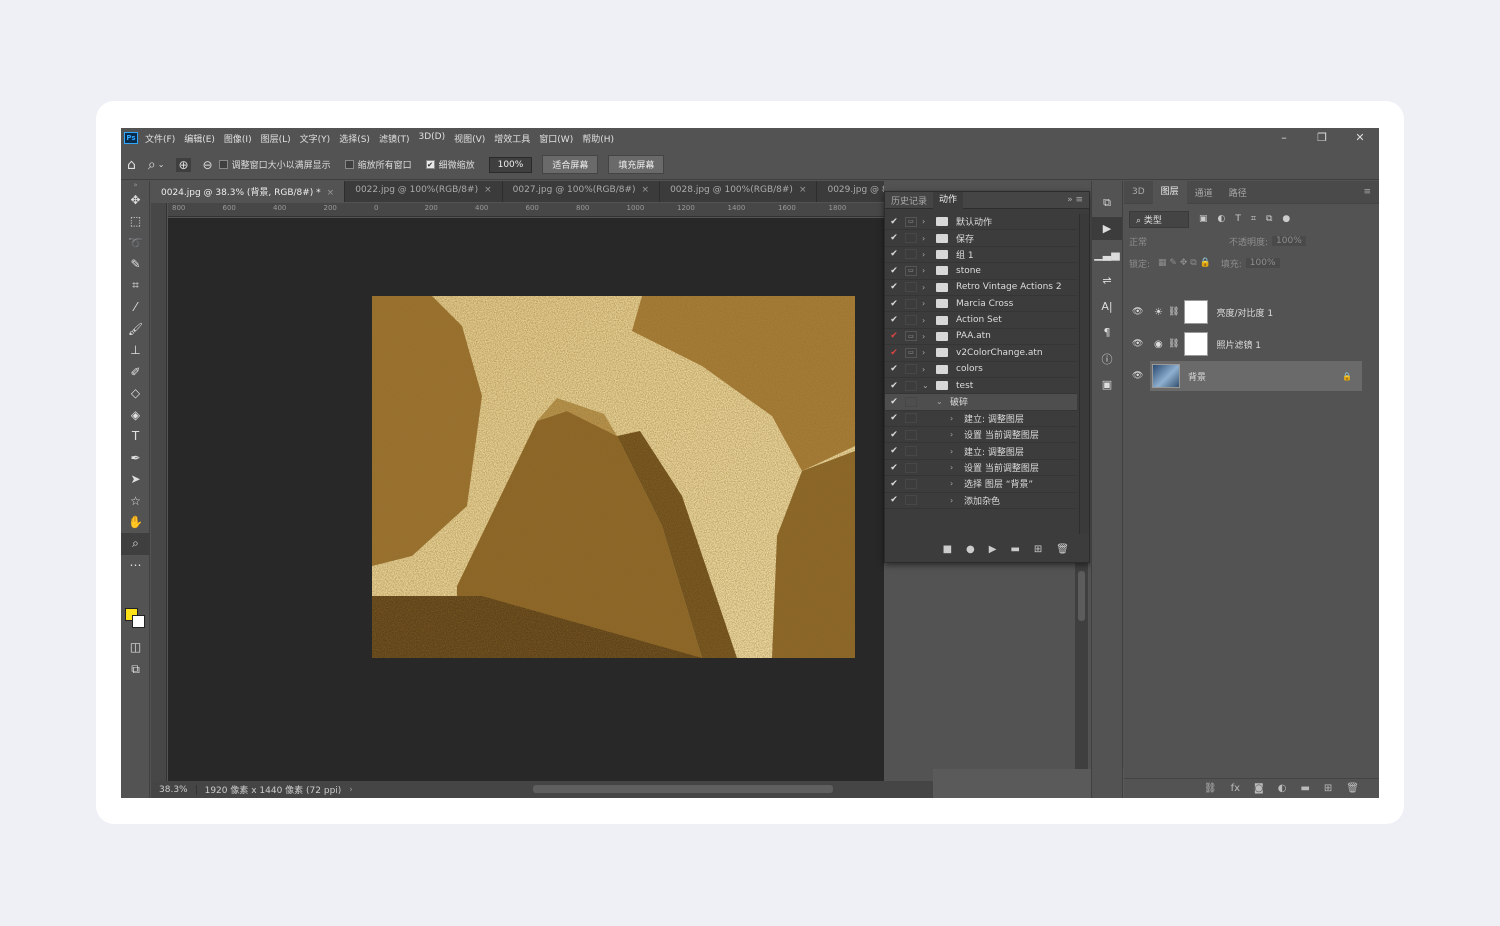 This screenshot has height=926, width=1500. Describe the element at coordinates (981, 501) in the screenshot. I see `action-row: ✔ › 添加杂色` at that location.